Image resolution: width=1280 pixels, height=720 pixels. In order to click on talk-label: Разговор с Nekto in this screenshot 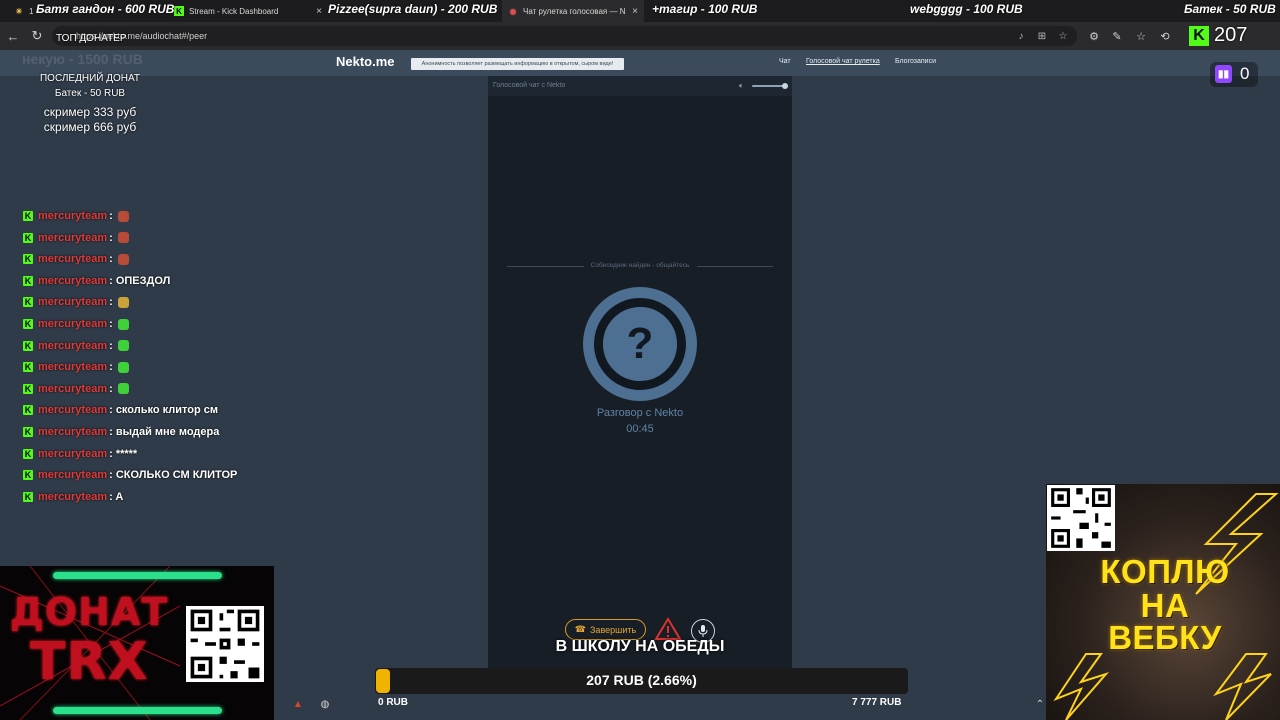, I will do `click(640, 413)`.